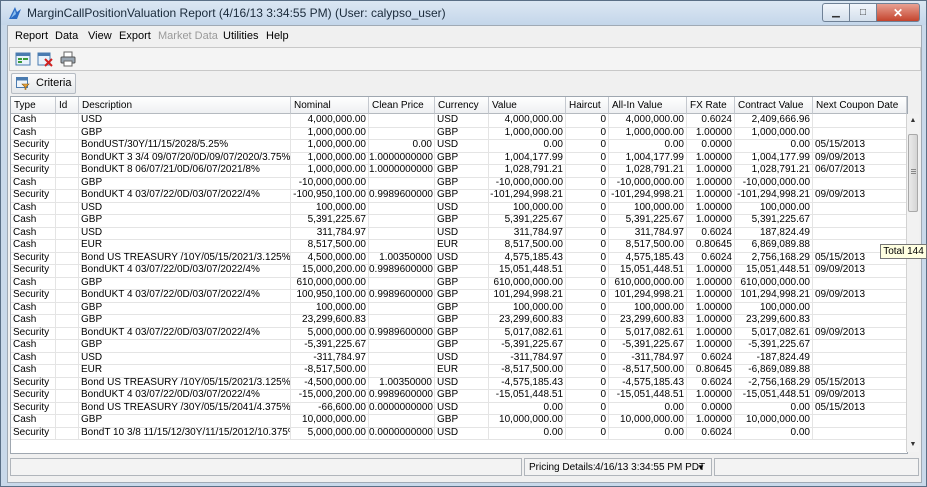 The height and width of the screenshot is (487, 927). I want to click on table-cell: Security, so click(33, 407).